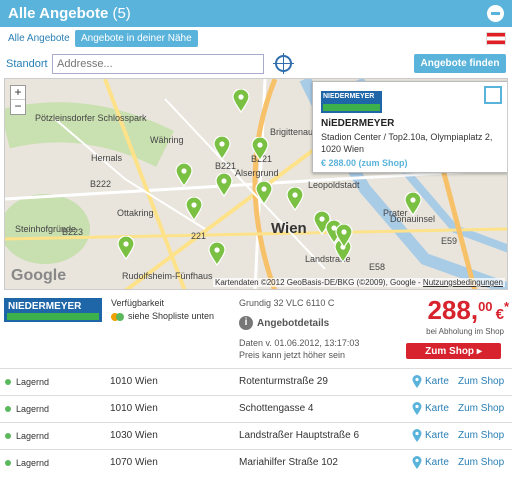 This screenshot has height=478, width=512. Describe the element at coordinates (158, 64) in the screenshot. I see `location-input` at that location.